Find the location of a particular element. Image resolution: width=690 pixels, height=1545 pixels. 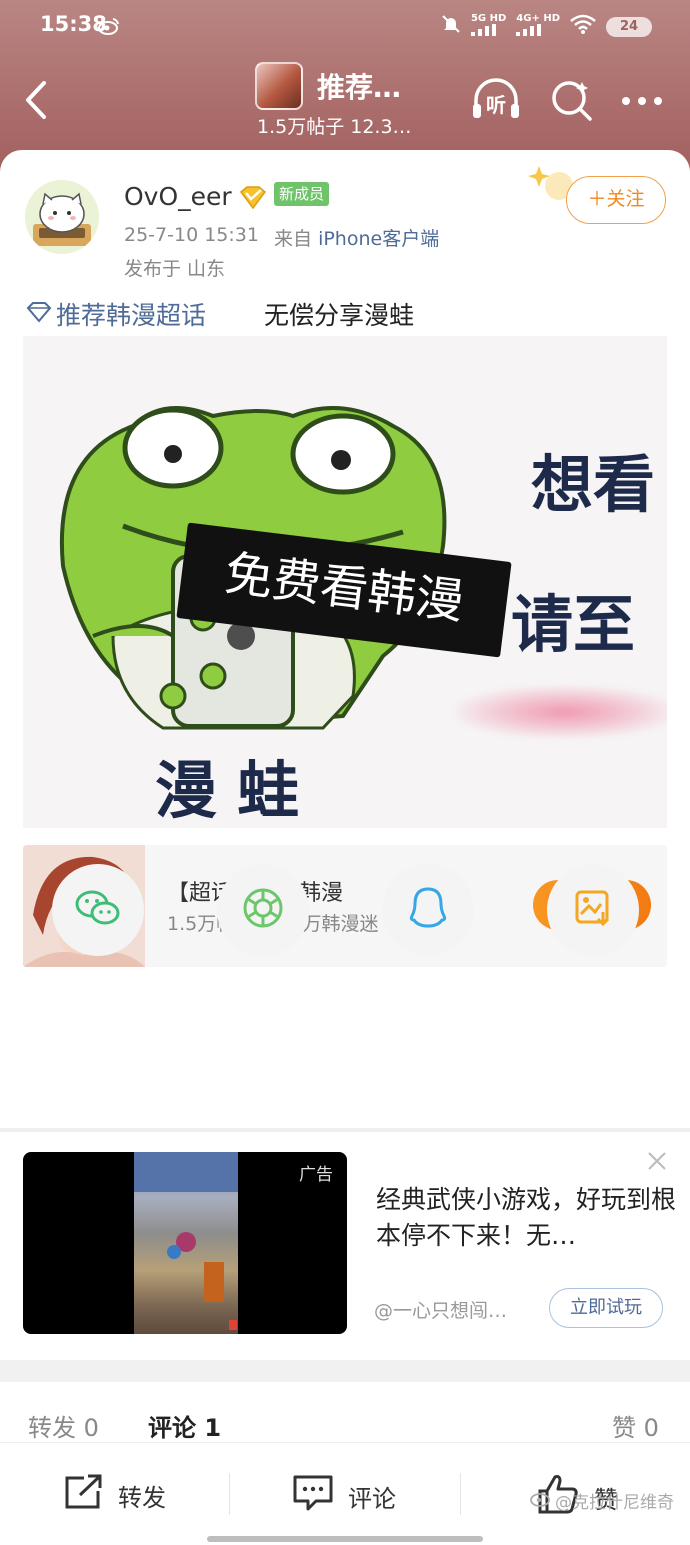

ad-close-icon is located at coordinates (657, 1163).